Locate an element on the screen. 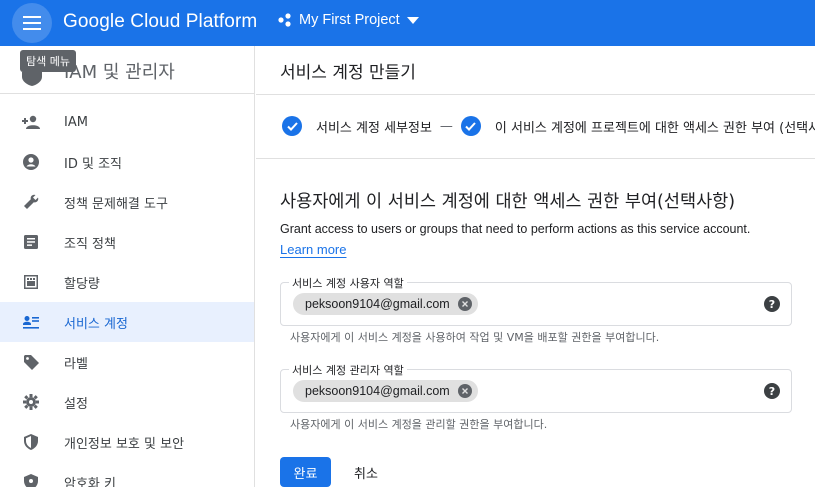  sidebar-item-label: 할당량 is located at coordinates (82, 284).